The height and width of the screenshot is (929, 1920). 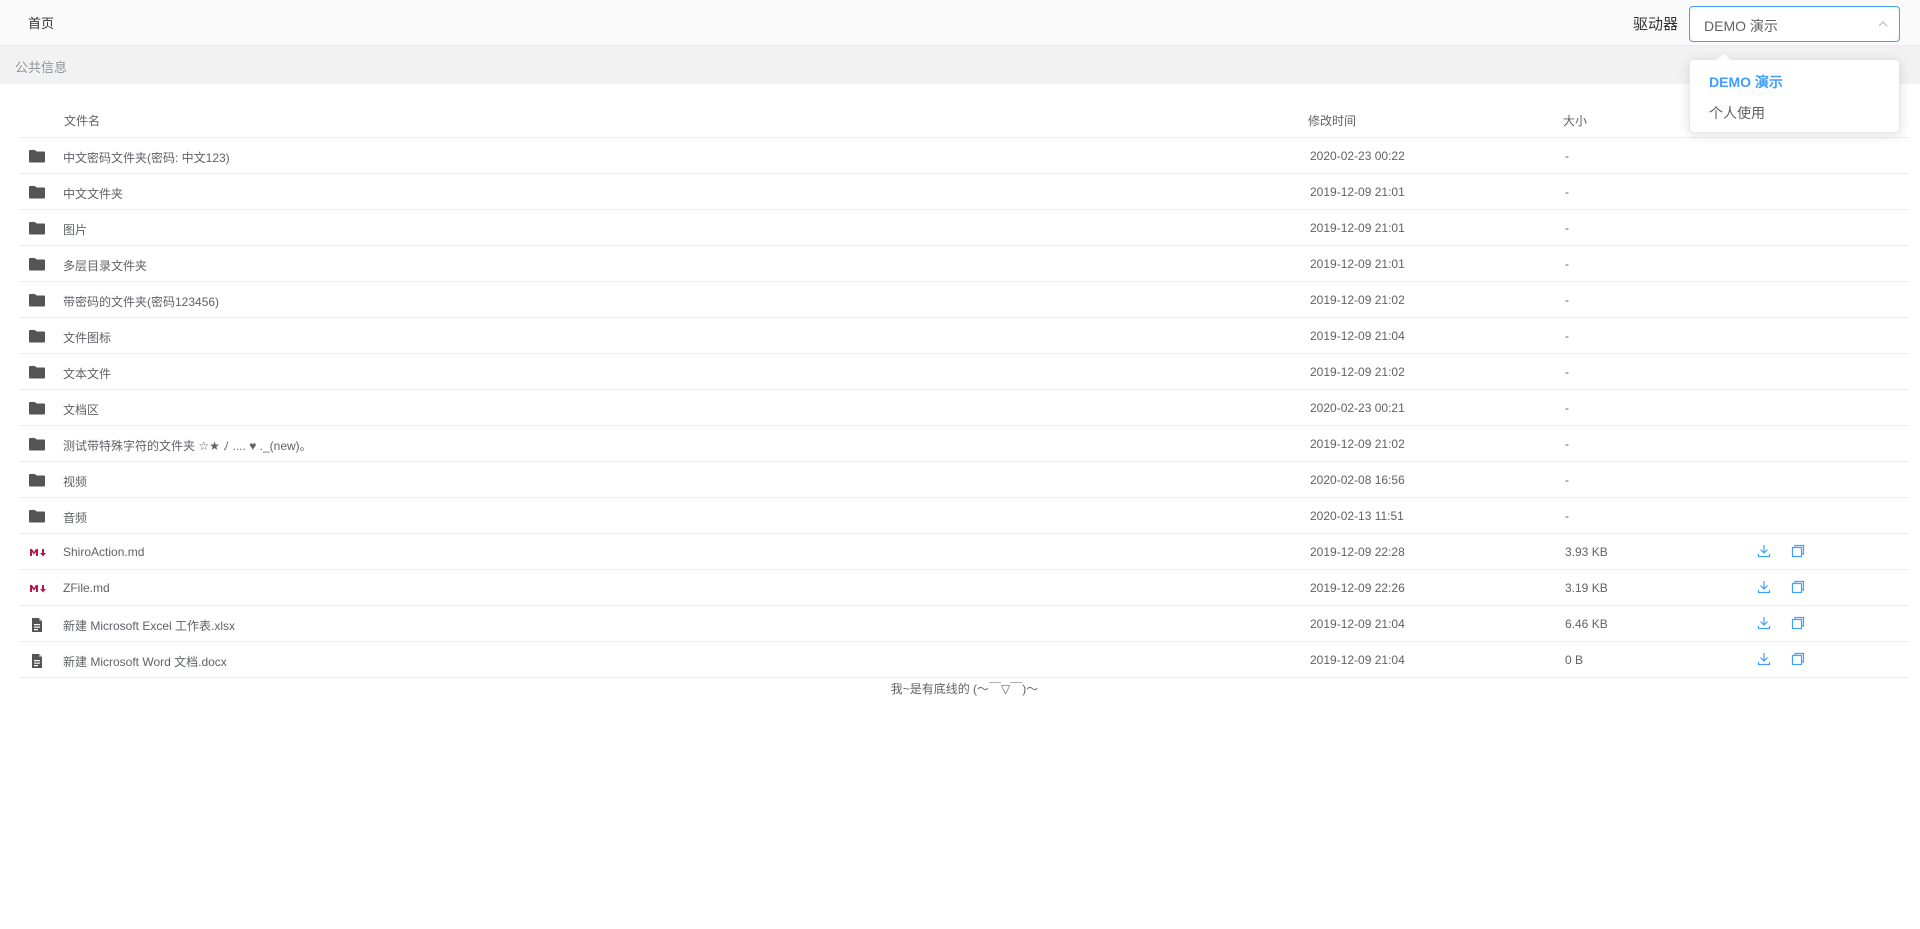 What do you see at coordinates (1357, 588) in the screenshot?
I see `modified-time: 2019-12-09 22:26` at bounding box center [1357, 588].